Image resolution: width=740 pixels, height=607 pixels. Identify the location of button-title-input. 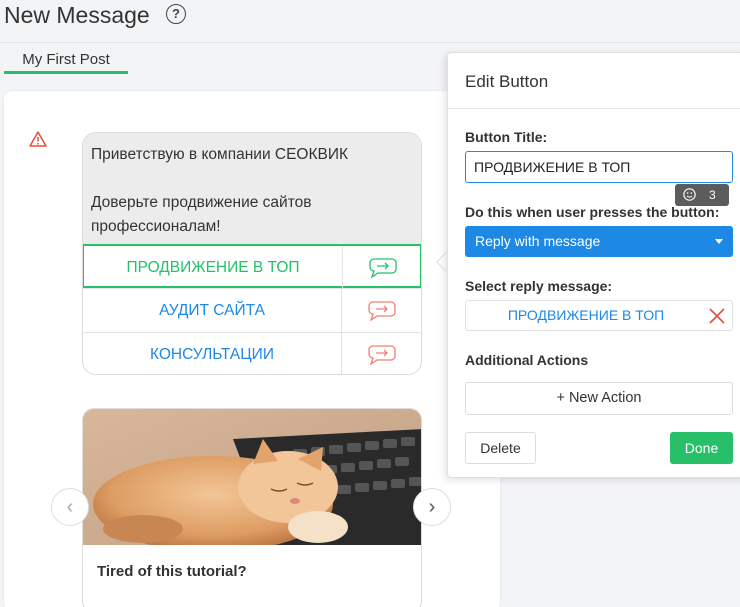
(599, 167).